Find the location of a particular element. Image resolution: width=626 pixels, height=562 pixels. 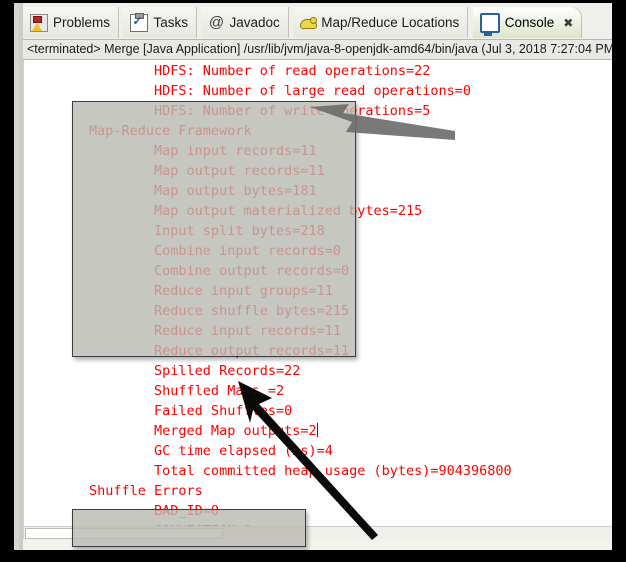

tasks-icon is located at coordinates (139, 22).